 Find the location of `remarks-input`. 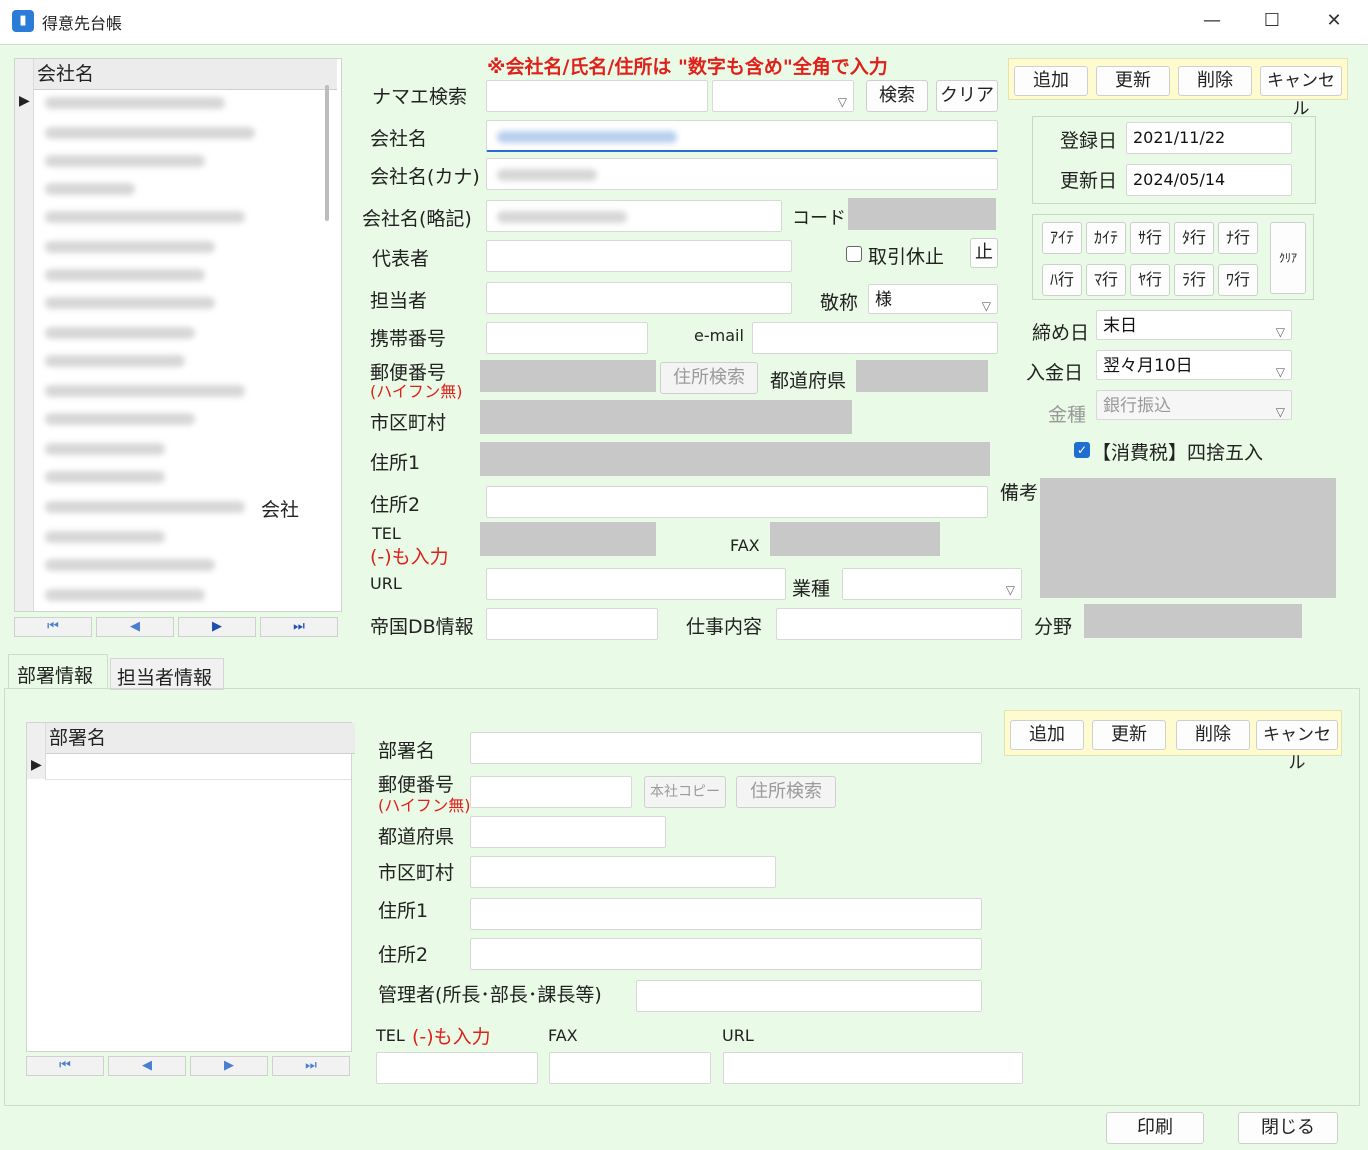

remarks-input is located at coordinates (1188, 538).